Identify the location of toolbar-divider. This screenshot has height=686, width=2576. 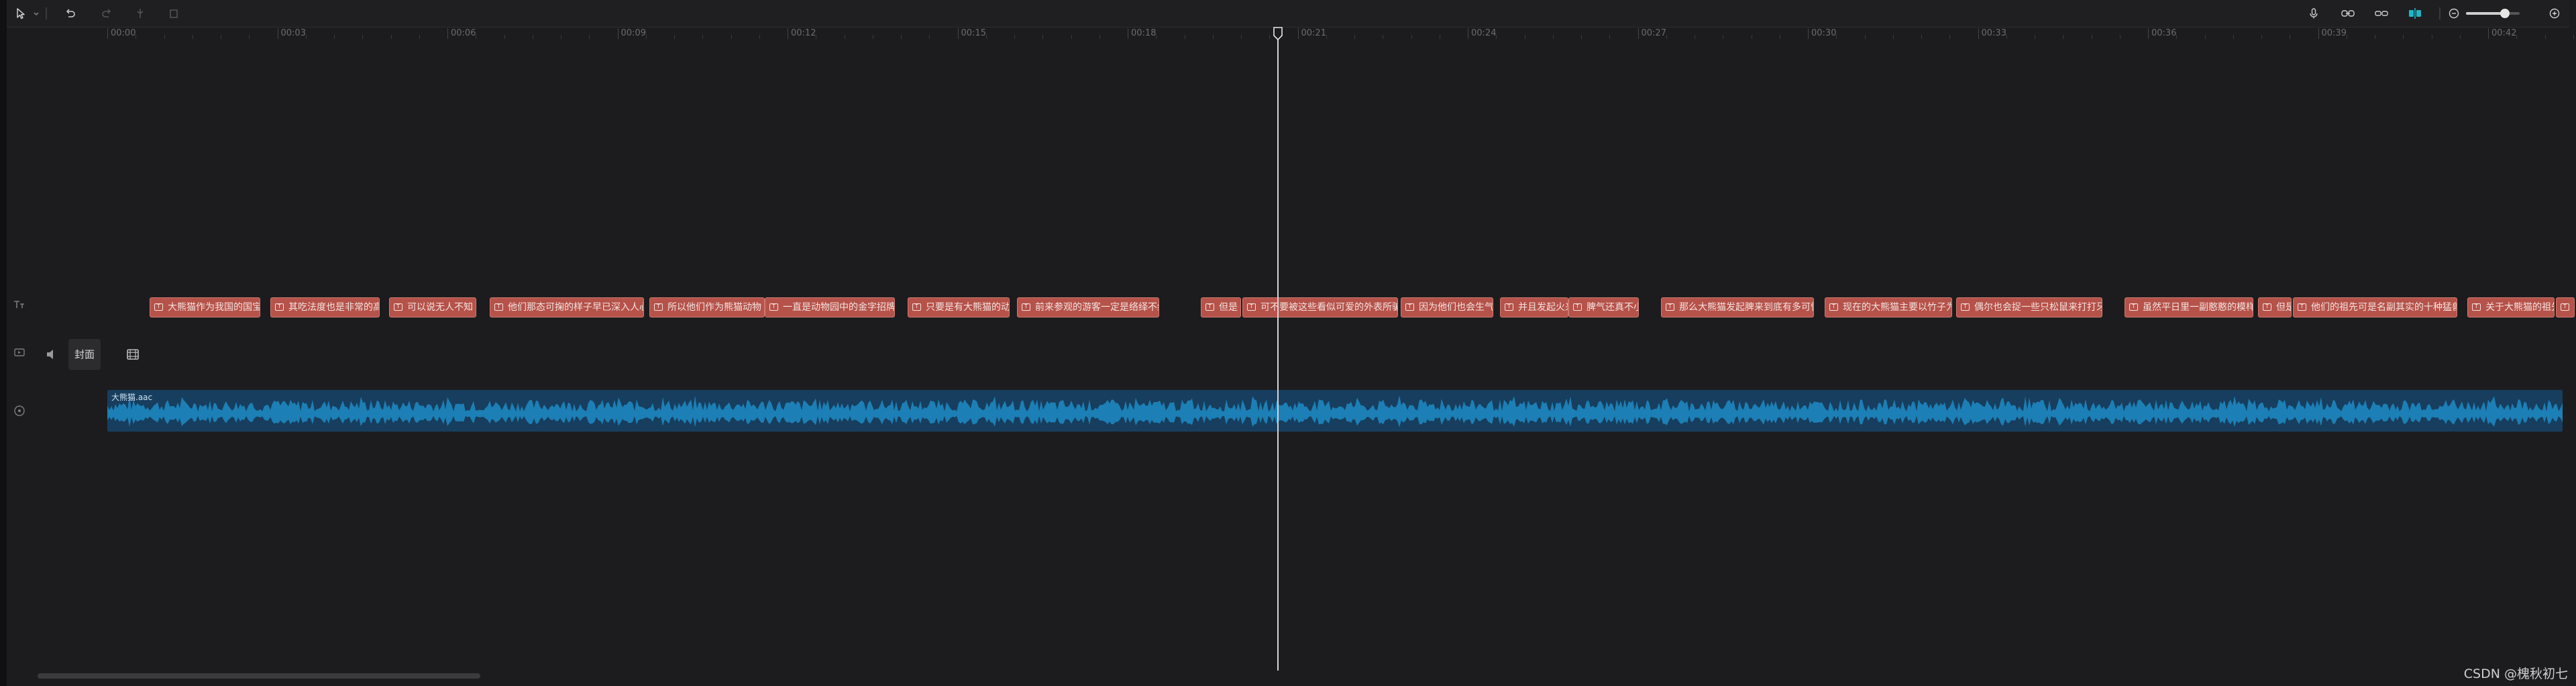
(2439, 13).